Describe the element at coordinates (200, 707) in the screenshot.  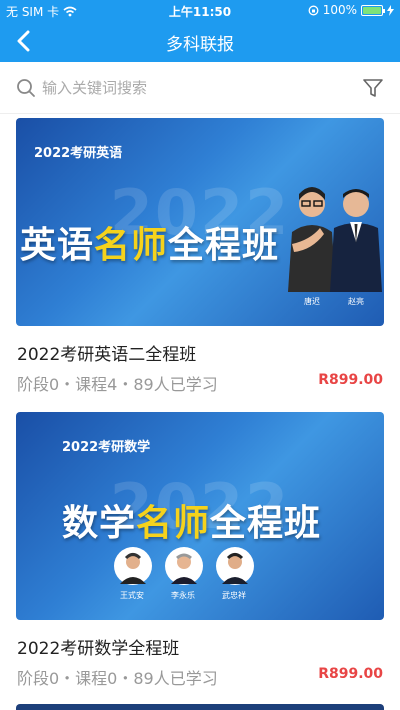
I see `next-course-banner-edge` at that location.